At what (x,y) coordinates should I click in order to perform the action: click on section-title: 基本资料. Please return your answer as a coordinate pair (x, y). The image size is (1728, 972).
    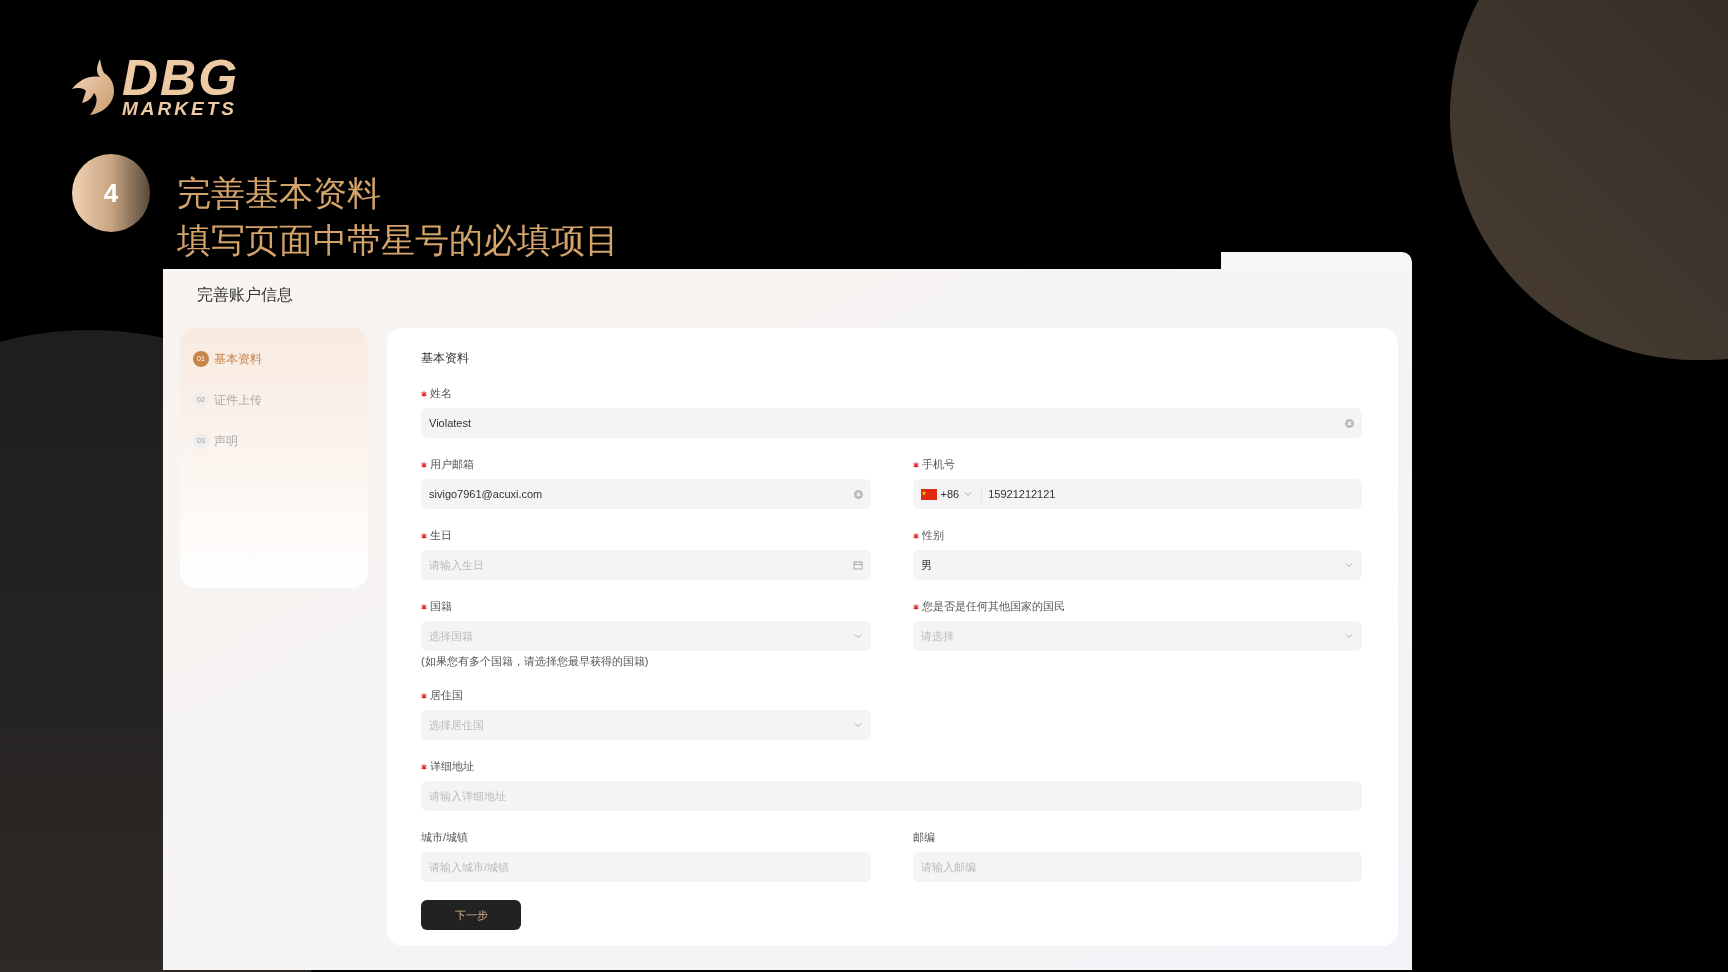
    Looking at the image, I should click on (445, 358).